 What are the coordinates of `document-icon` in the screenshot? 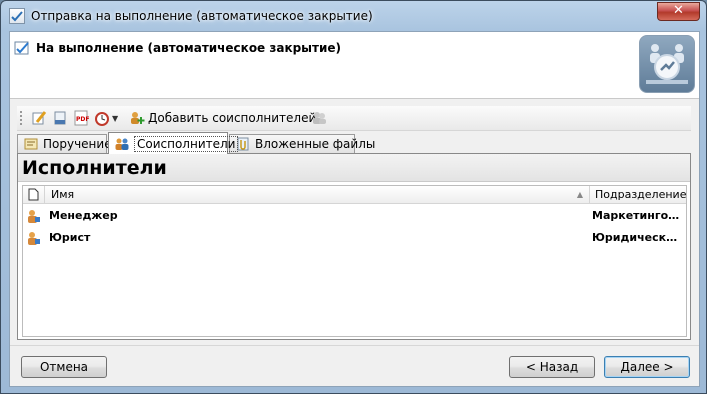 It's located at (60, 118).